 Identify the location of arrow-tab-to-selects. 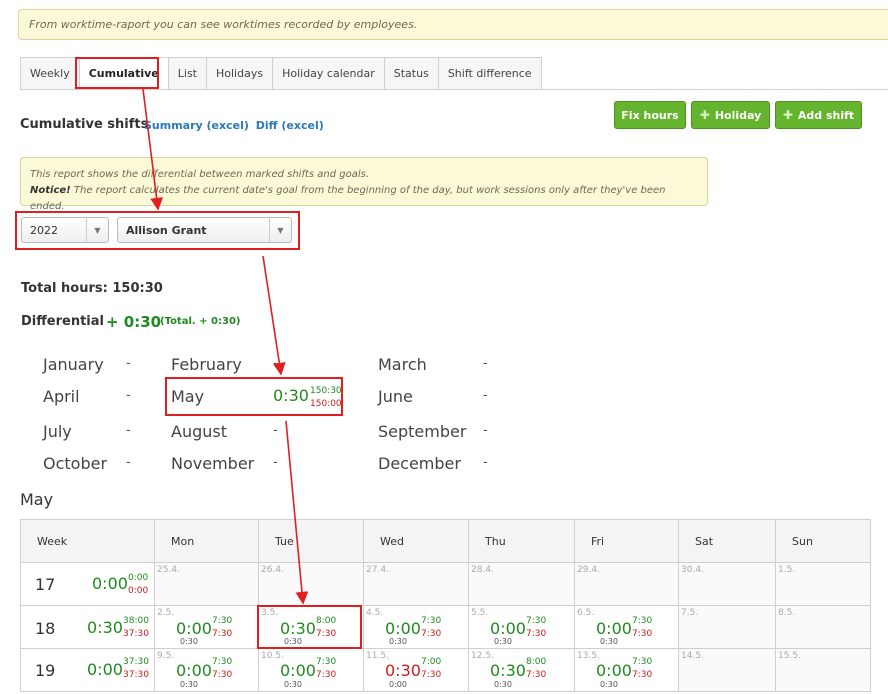
(152, 149).